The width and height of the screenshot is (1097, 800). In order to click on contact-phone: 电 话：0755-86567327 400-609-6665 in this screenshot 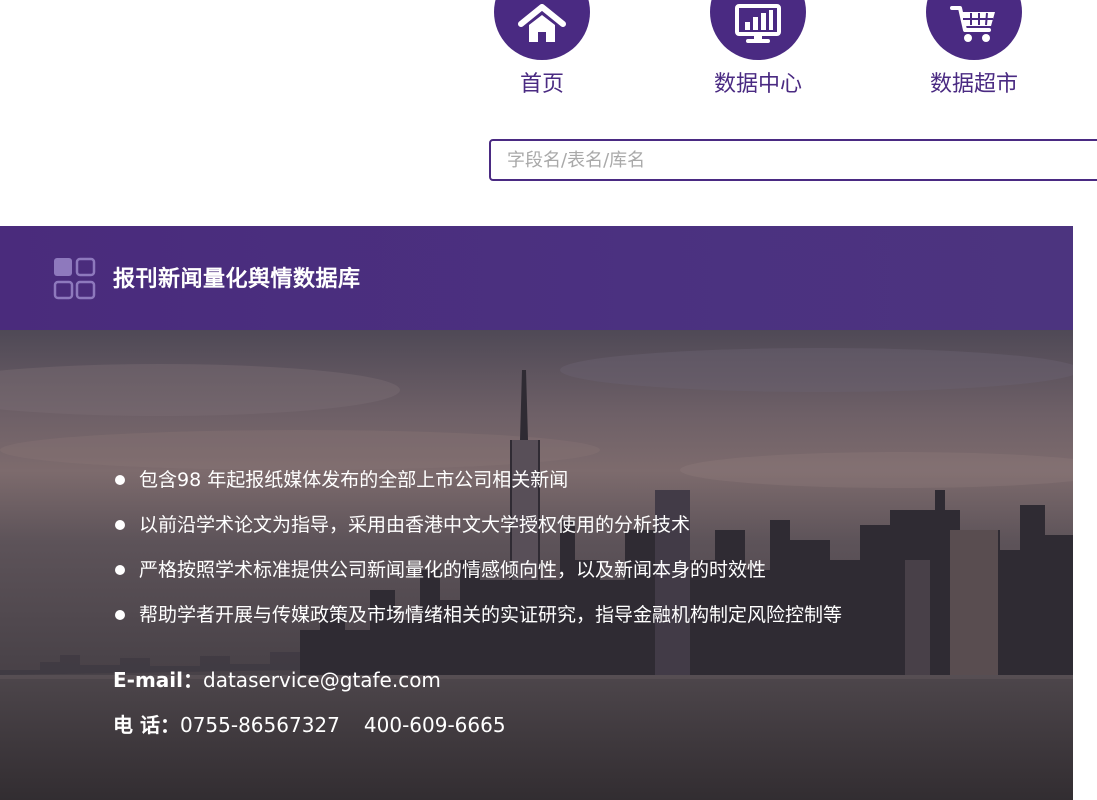, I will do `click(309, 725)`.